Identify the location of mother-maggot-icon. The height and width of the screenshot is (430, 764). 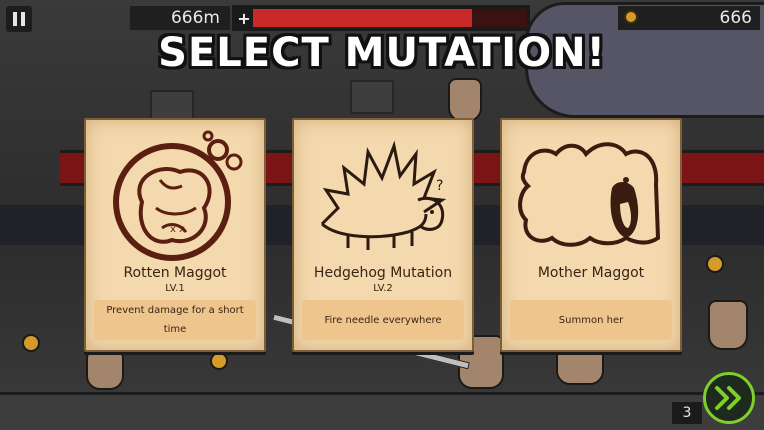
(589, 194).